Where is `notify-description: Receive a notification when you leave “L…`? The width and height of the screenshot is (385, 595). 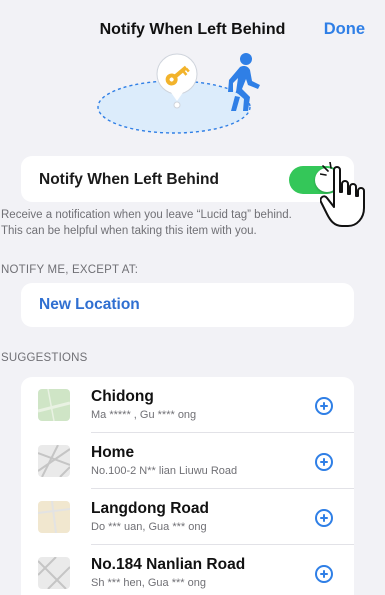 notify-description: Receive a notification when you leave “L… is located at coordinates (192, 223).